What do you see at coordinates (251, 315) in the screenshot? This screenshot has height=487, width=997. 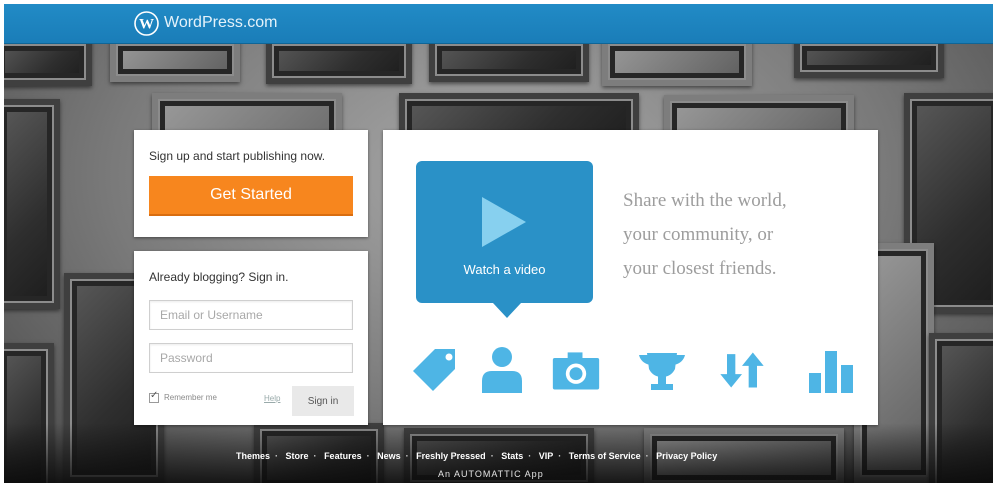 I see `username-field` at bounding box center [251, 315].